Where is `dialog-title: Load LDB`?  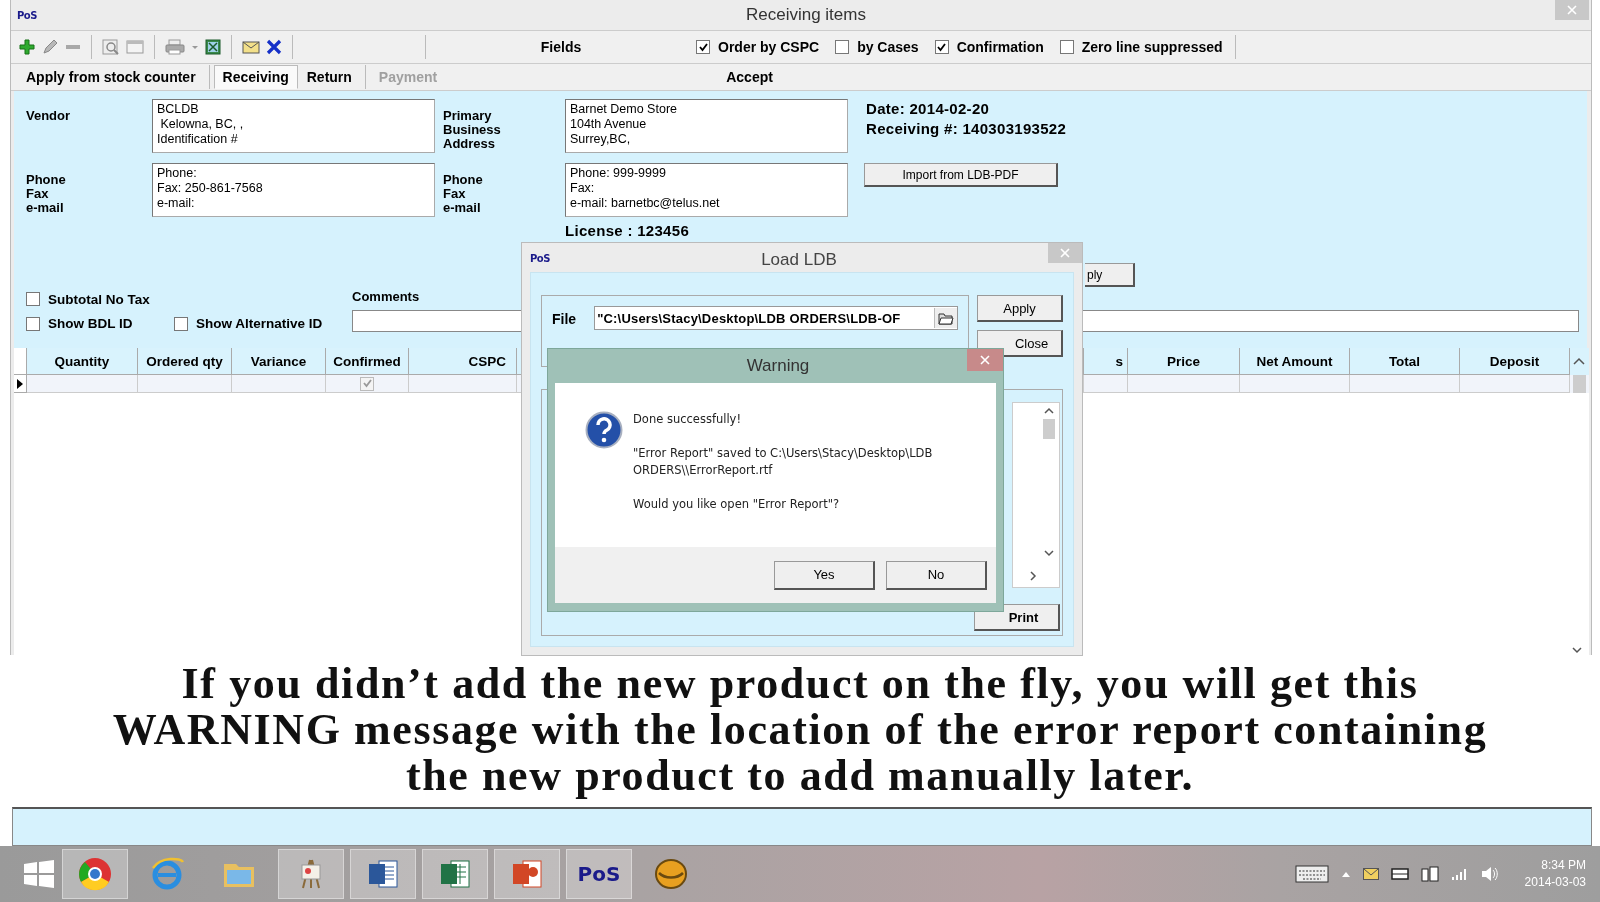
dialog-title: Load LDB is located at coordinates (799, 259).